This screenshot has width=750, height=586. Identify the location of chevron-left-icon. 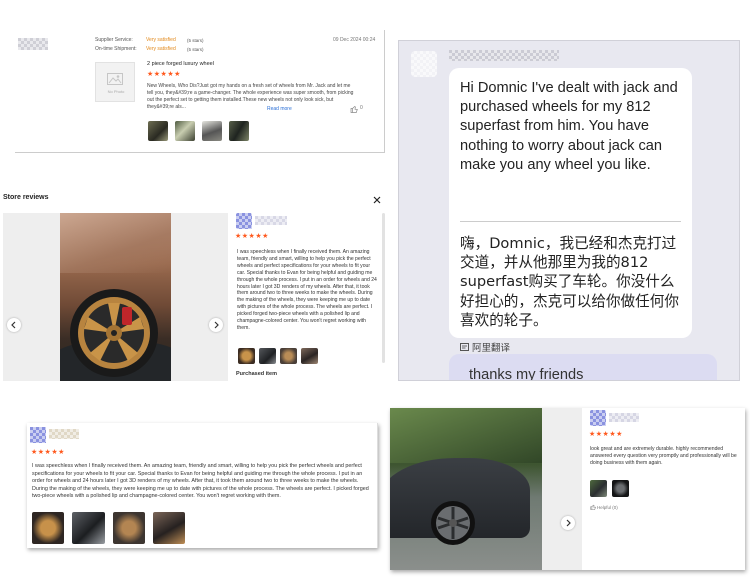
(13, 325).